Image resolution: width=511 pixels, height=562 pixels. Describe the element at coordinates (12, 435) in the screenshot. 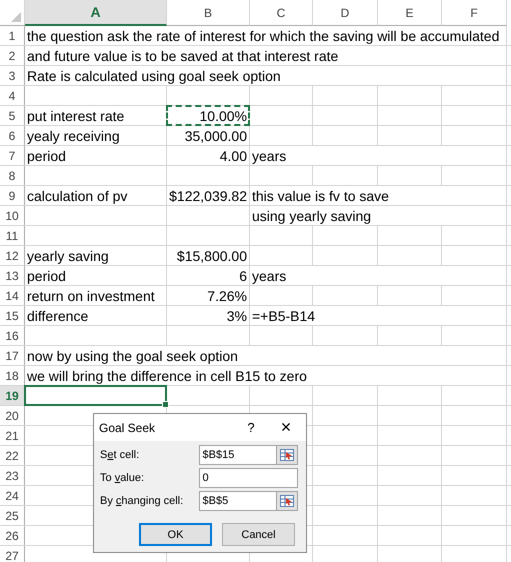

I see `row-header: 21` at that location.